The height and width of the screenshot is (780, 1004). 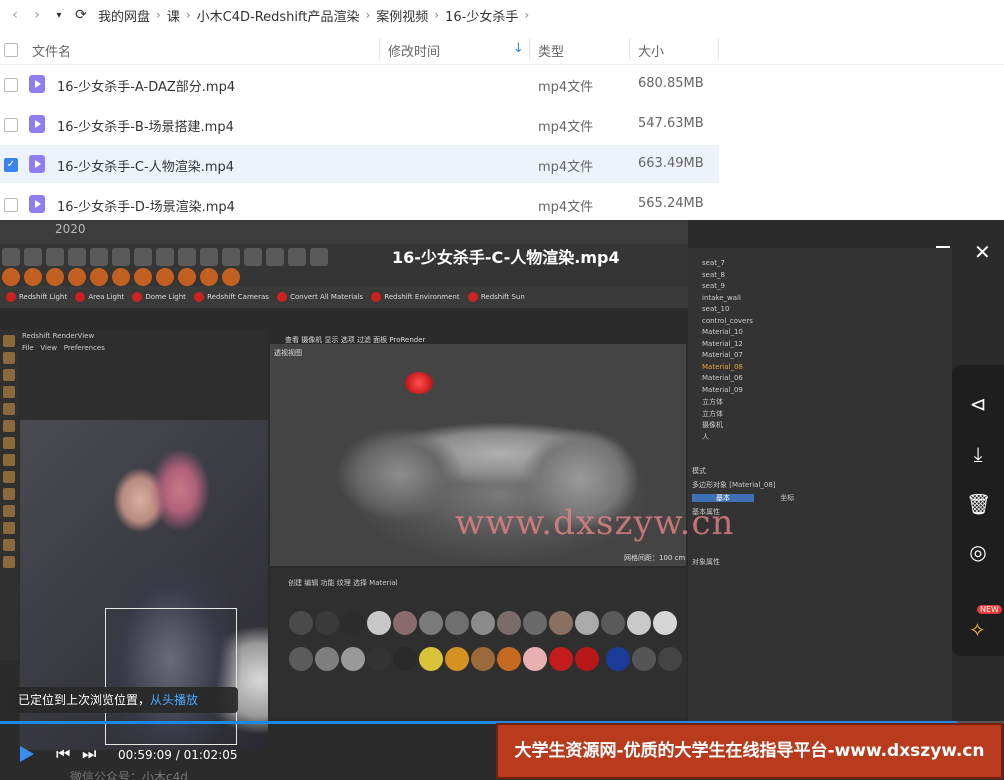 What do you see at coordinates (11, 165) in the screenshot?
I see `row-checkbox-checked: ✓` at bounding box center [11, 165].